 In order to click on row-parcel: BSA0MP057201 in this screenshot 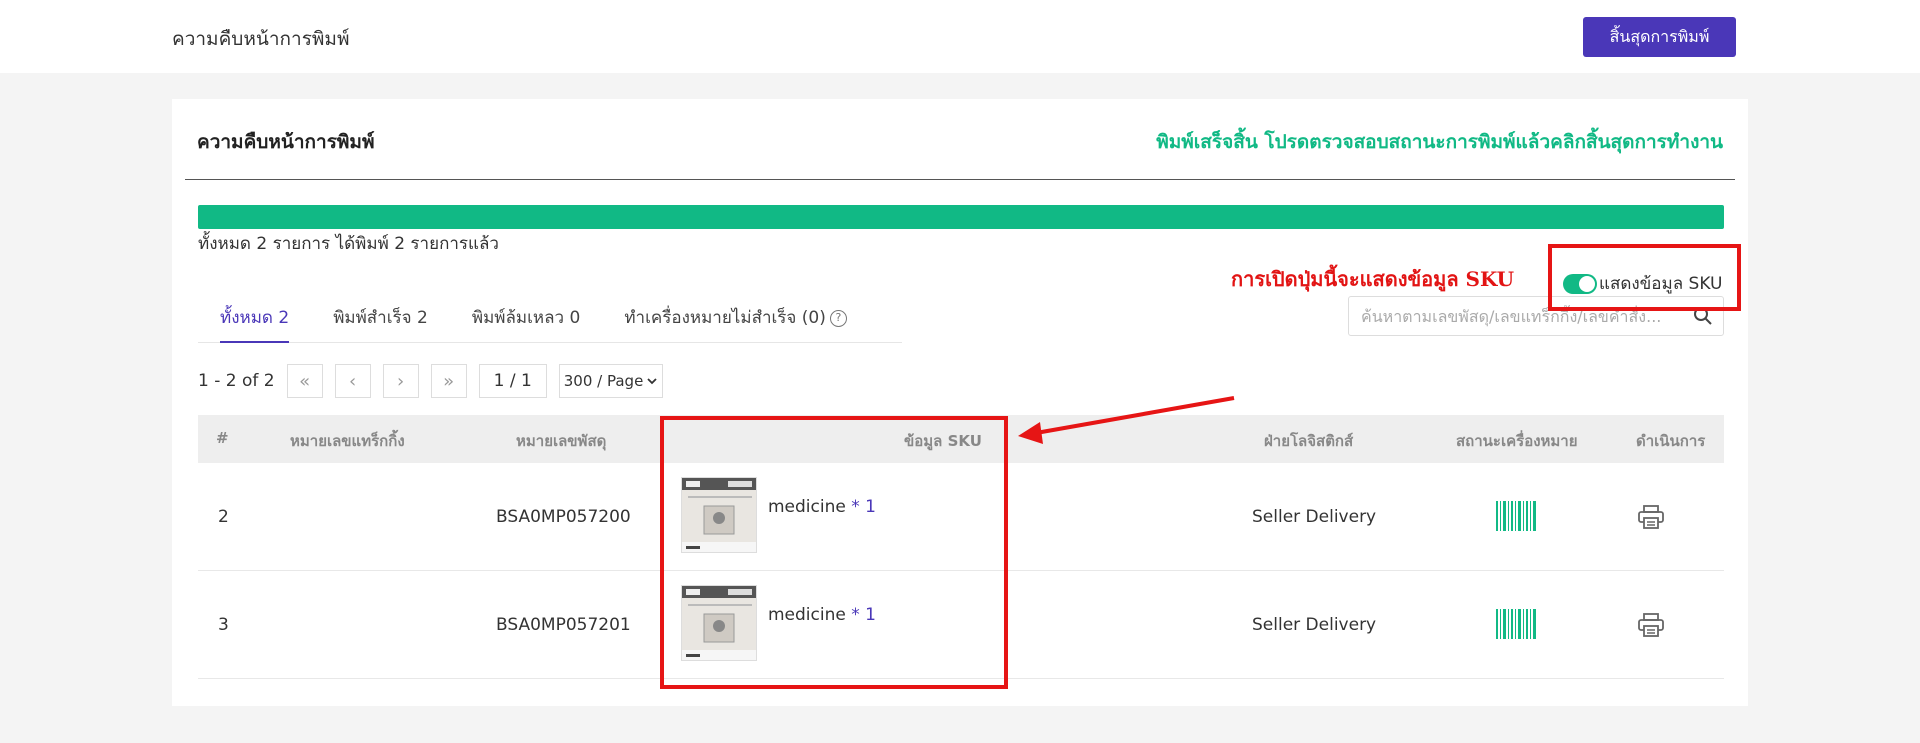, I will do `click(563, 625)`.